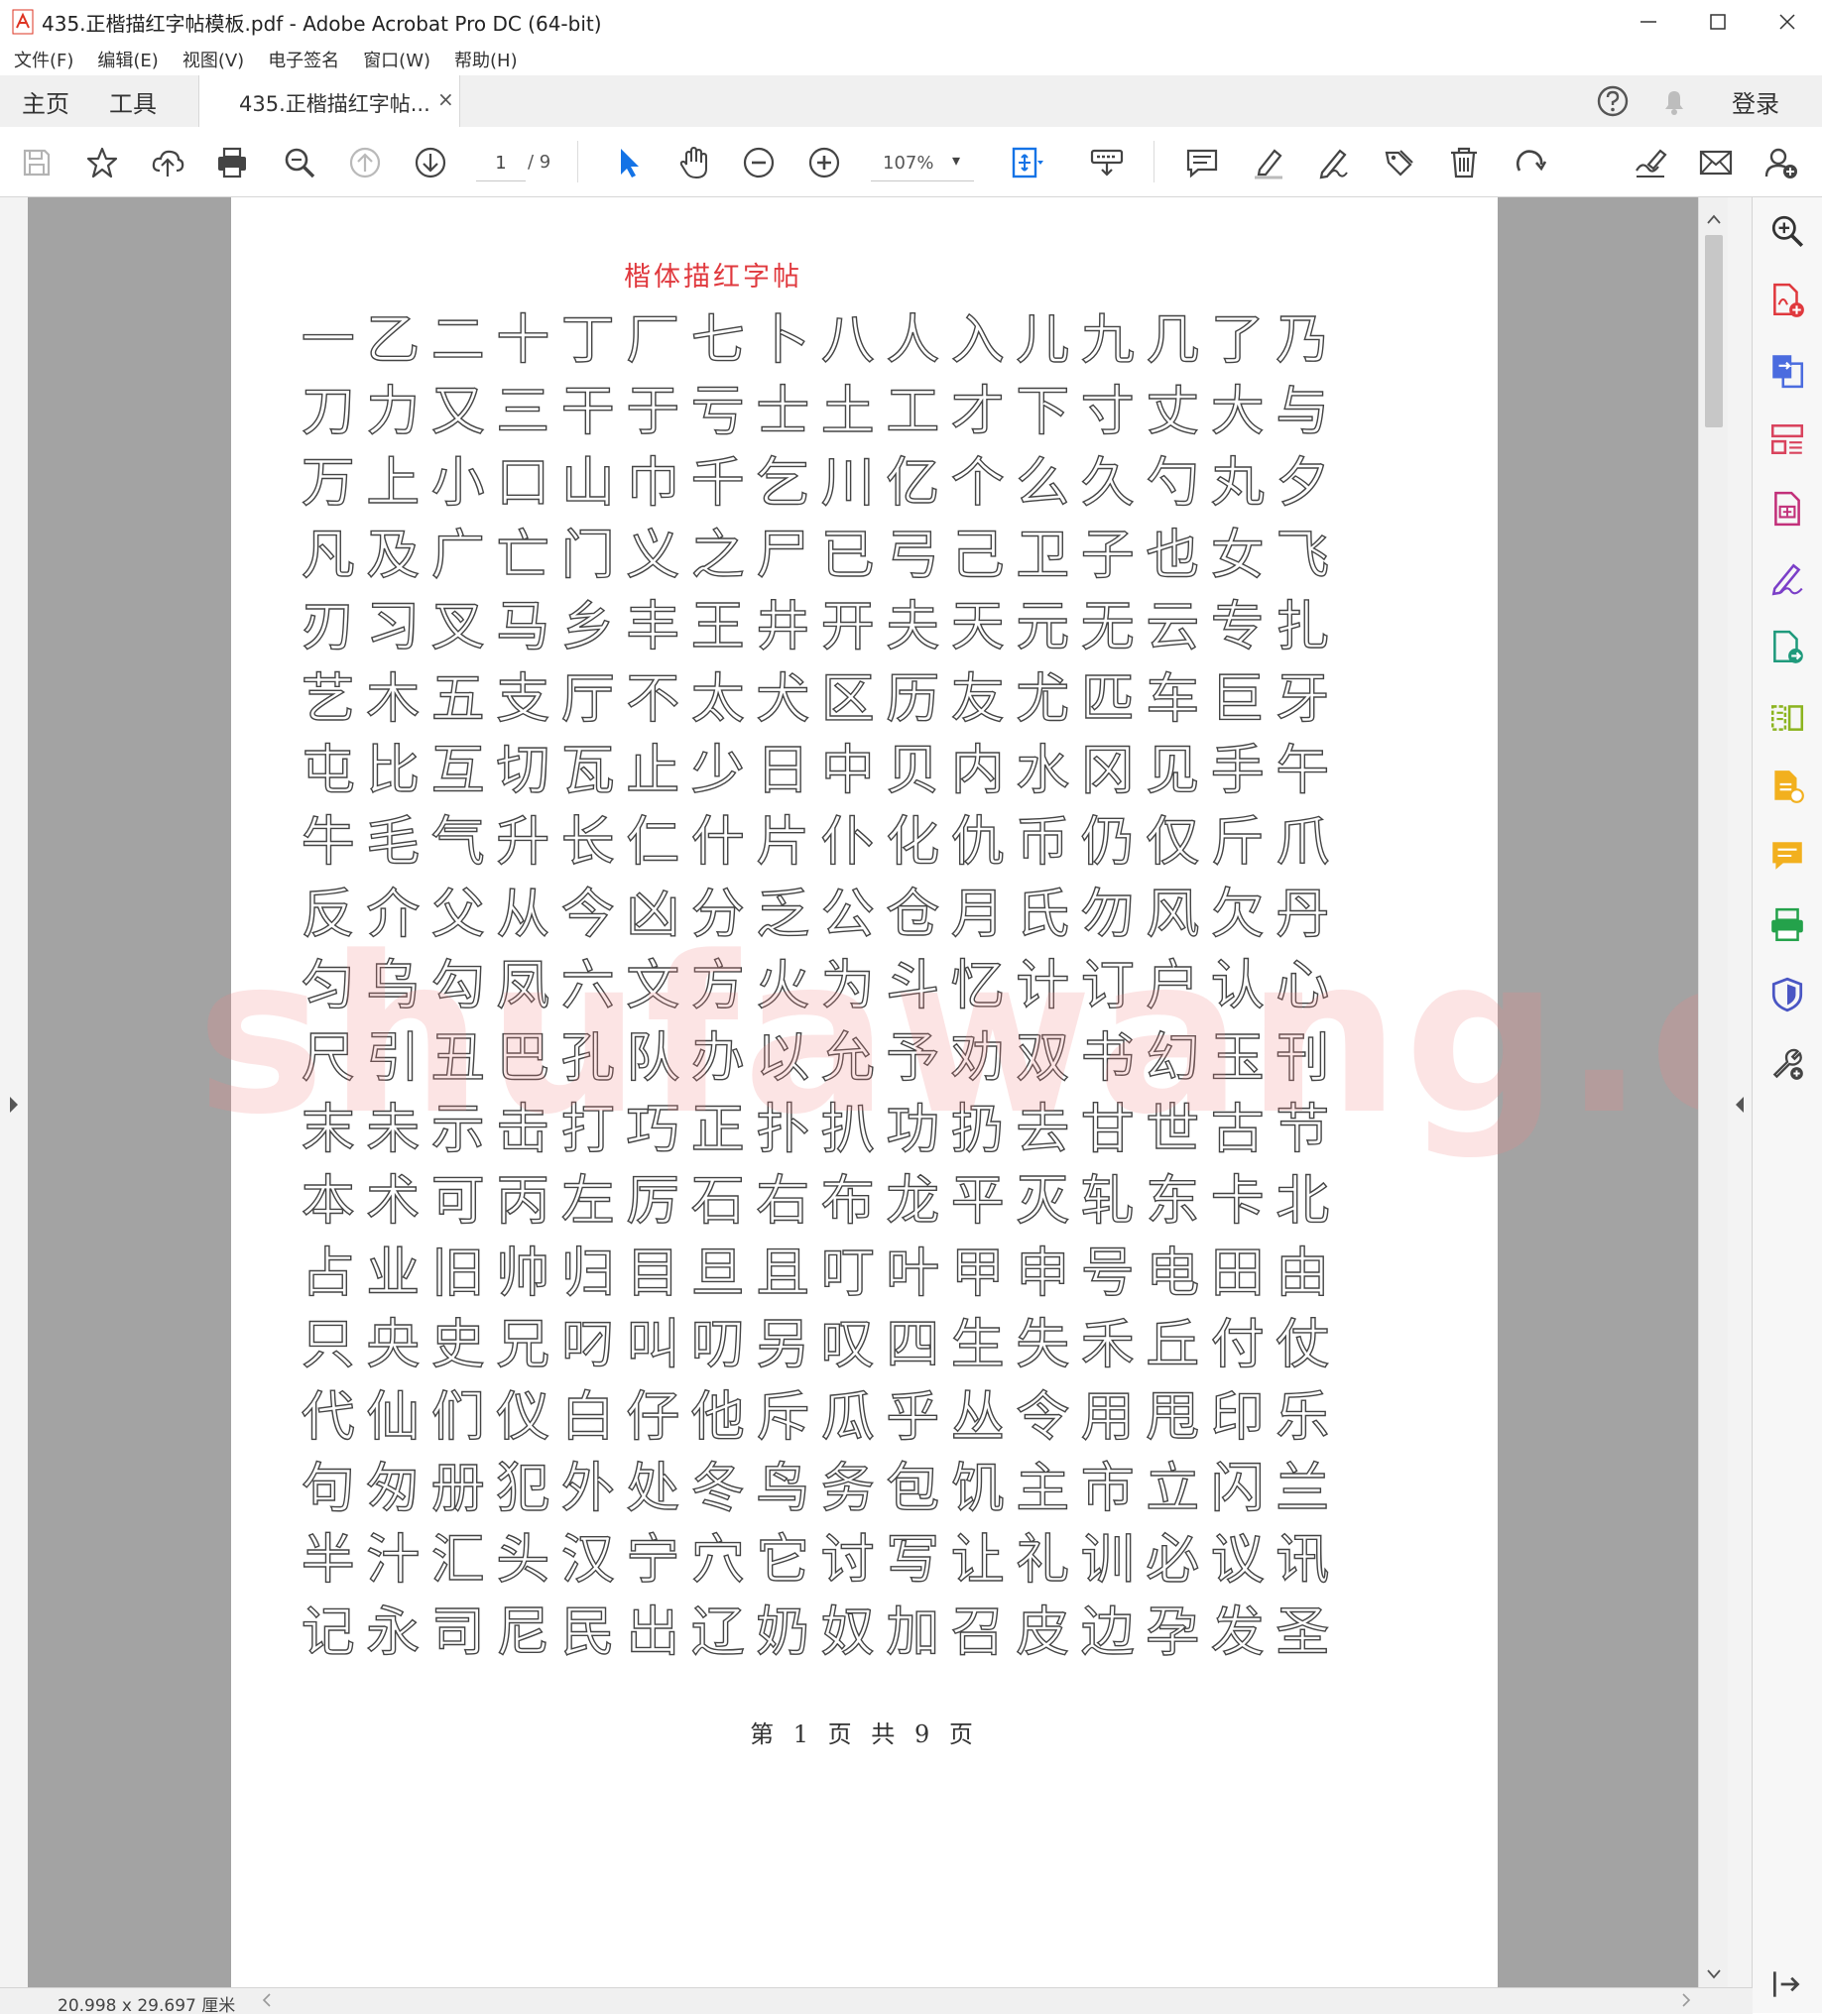  I want to click on save-icon, so click(37, 162).